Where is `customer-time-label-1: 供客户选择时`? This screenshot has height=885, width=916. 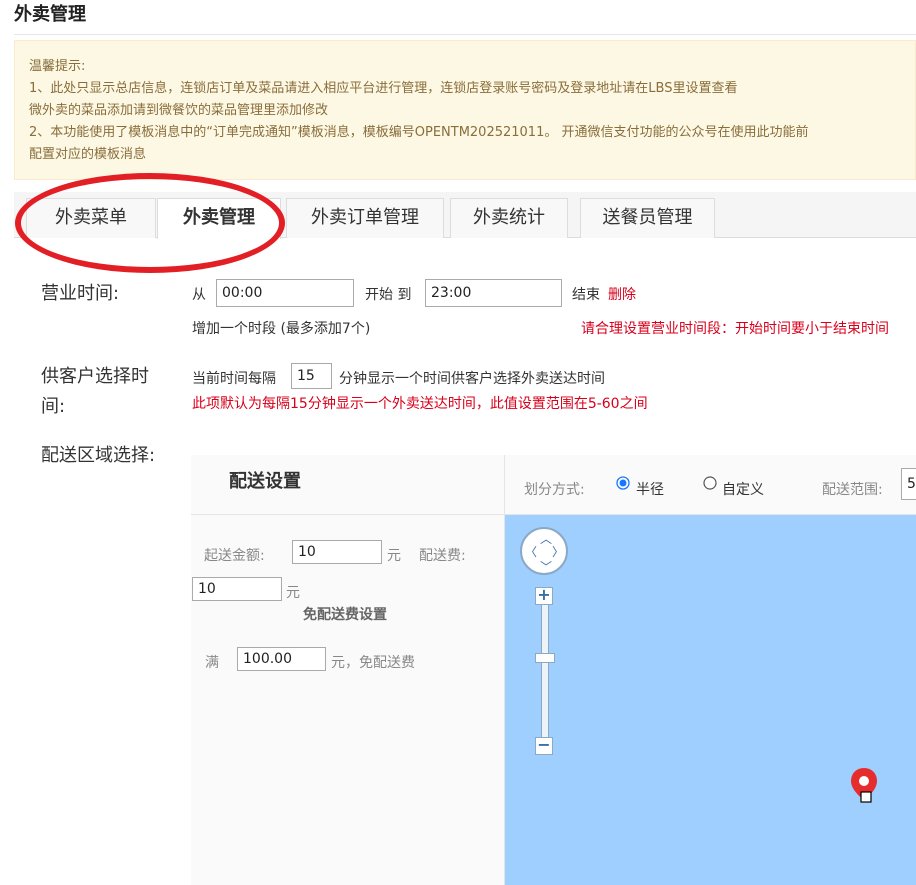
customer-time-label-1: 供客户选择时 is located at coordinates (95, 376).